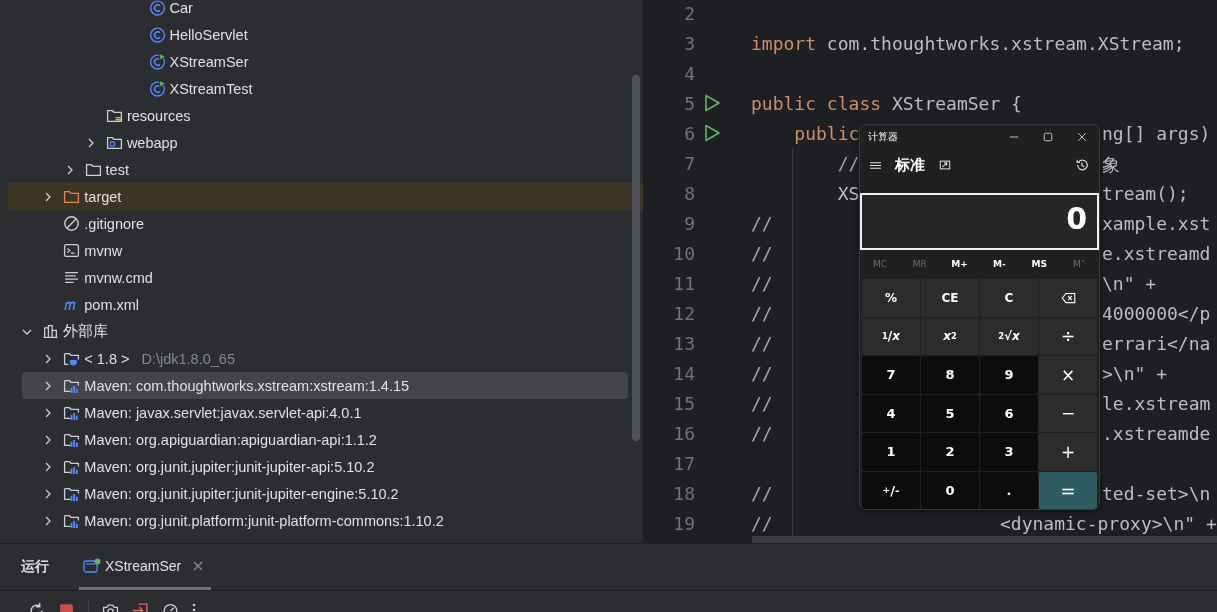  I want to click on ignore-file-icon, so click(72, 223).